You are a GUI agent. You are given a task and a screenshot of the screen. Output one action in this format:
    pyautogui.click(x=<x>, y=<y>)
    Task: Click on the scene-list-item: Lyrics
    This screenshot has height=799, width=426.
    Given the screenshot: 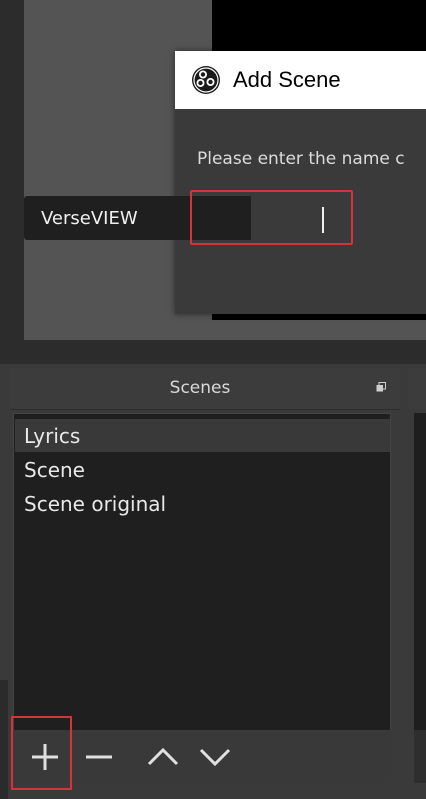 What is the action you would take?
    pyautogui.click(x=52, y=436)
    